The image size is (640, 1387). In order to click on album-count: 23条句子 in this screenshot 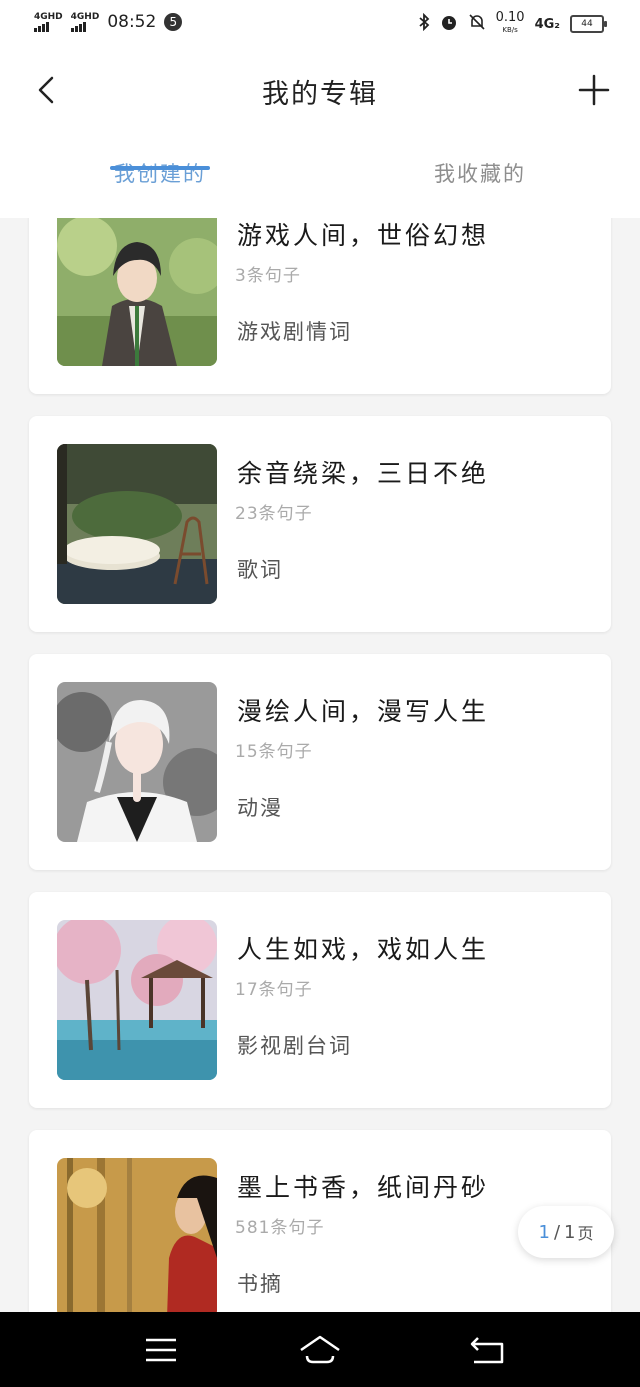, I will do `click(274, 514)`.